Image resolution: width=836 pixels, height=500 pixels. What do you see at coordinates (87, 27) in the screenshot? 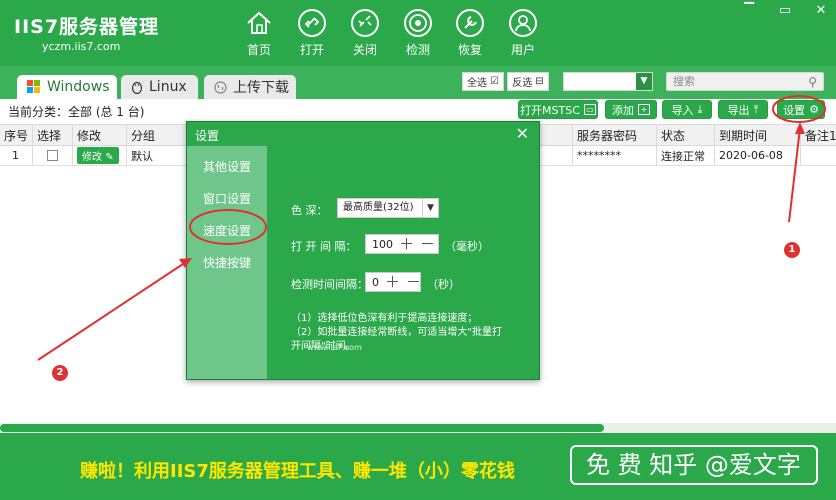
I see `logo-title: IIS7服务器管理` at bounding box center [87, 27].